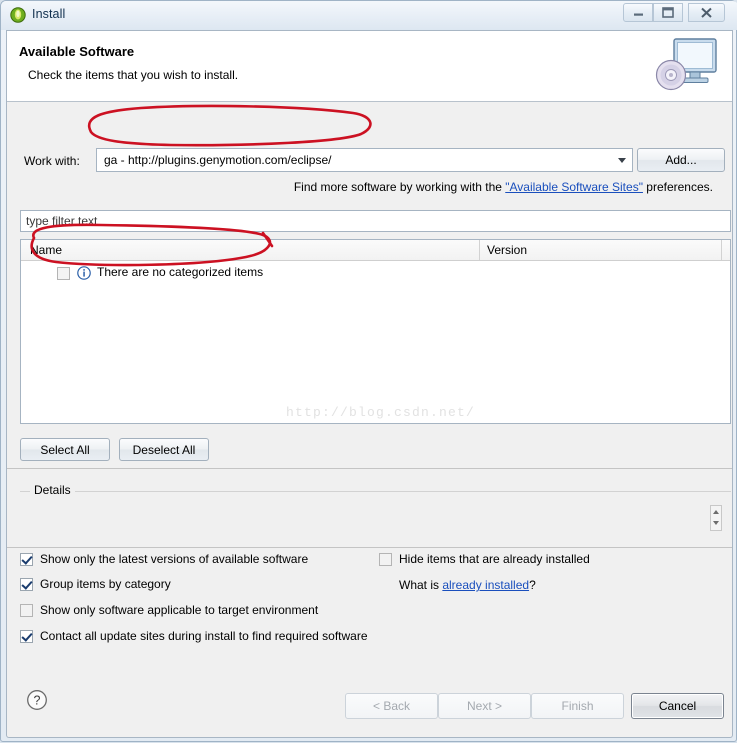 This screenshot has width=737, height=743. Describe the element at coordinates (677, 187) in the screenshot. I see `find-more-suffix: preferences.` at that location.